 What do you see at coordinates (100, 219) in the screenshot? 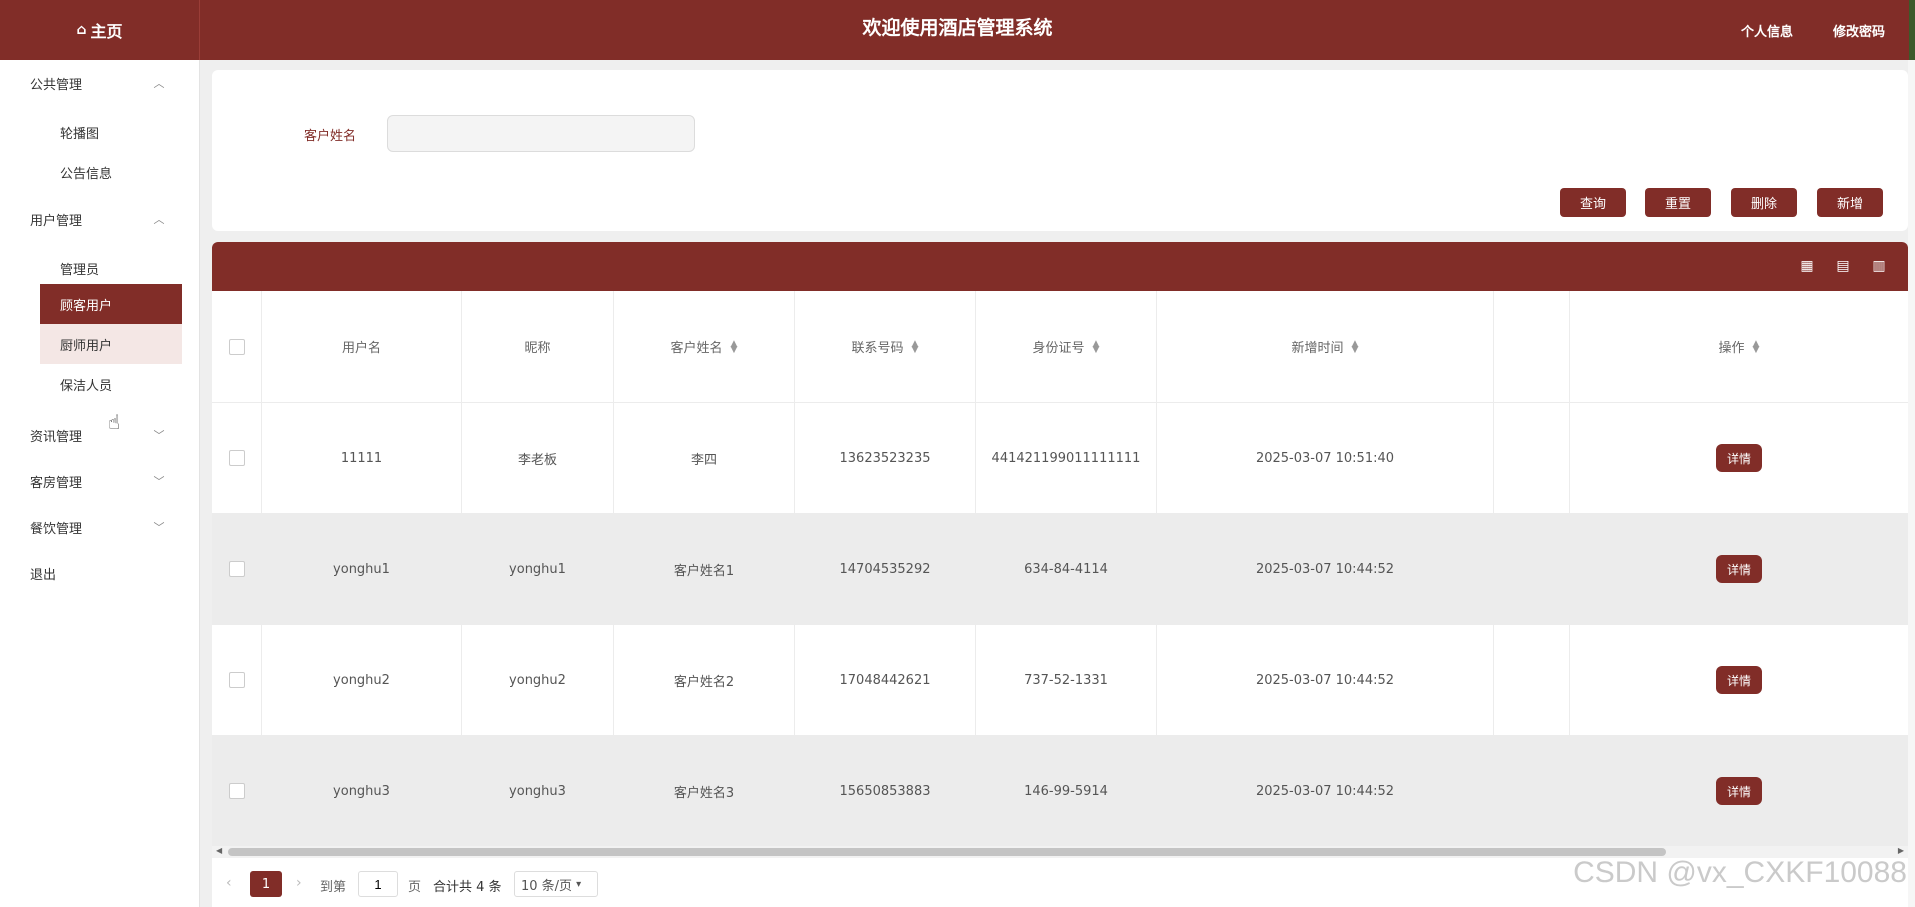
I see `sidebar-group-users: 用户管理 ︿` at bounding box center [100, 219].